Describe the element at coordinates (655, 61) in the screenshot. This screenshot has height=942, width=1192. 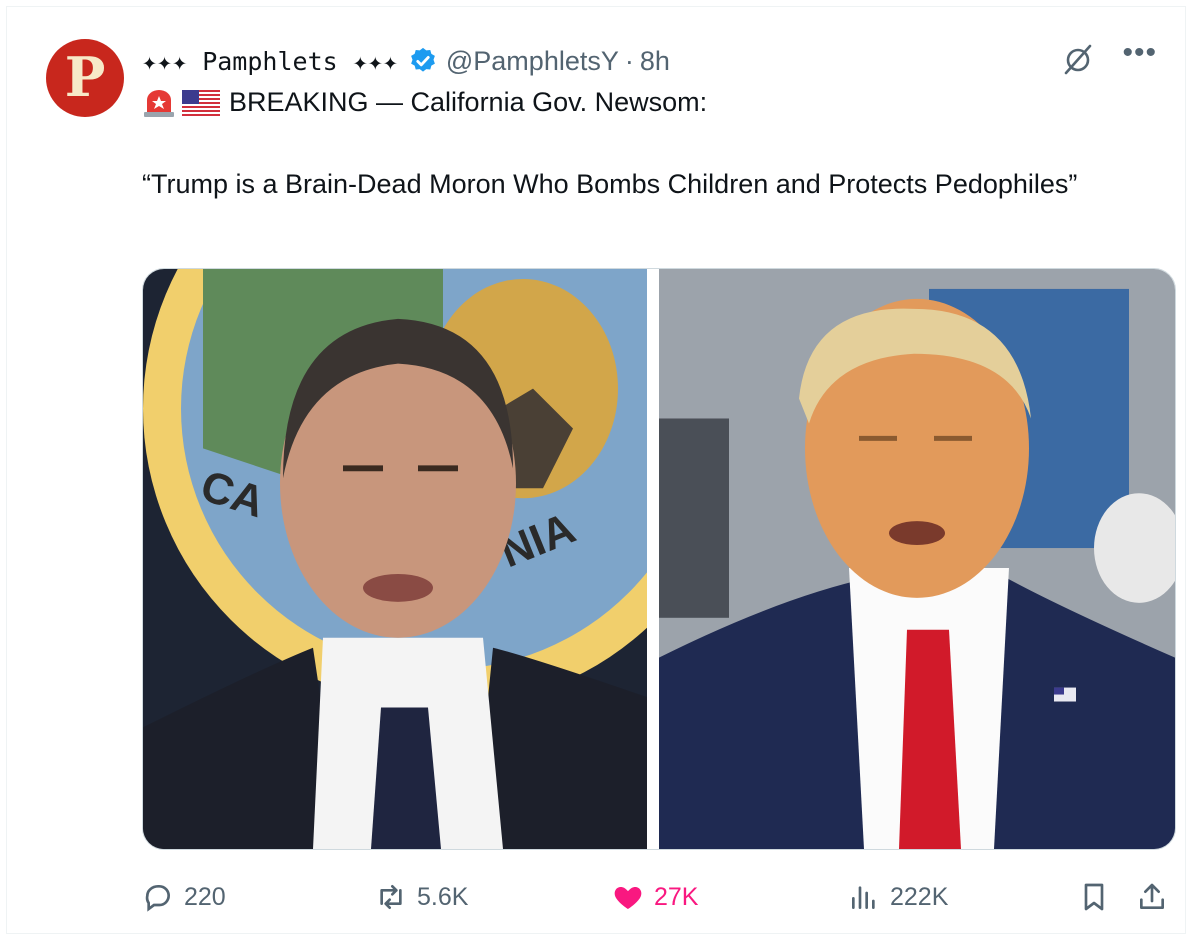
I see `timestamp: 8h` at that location.